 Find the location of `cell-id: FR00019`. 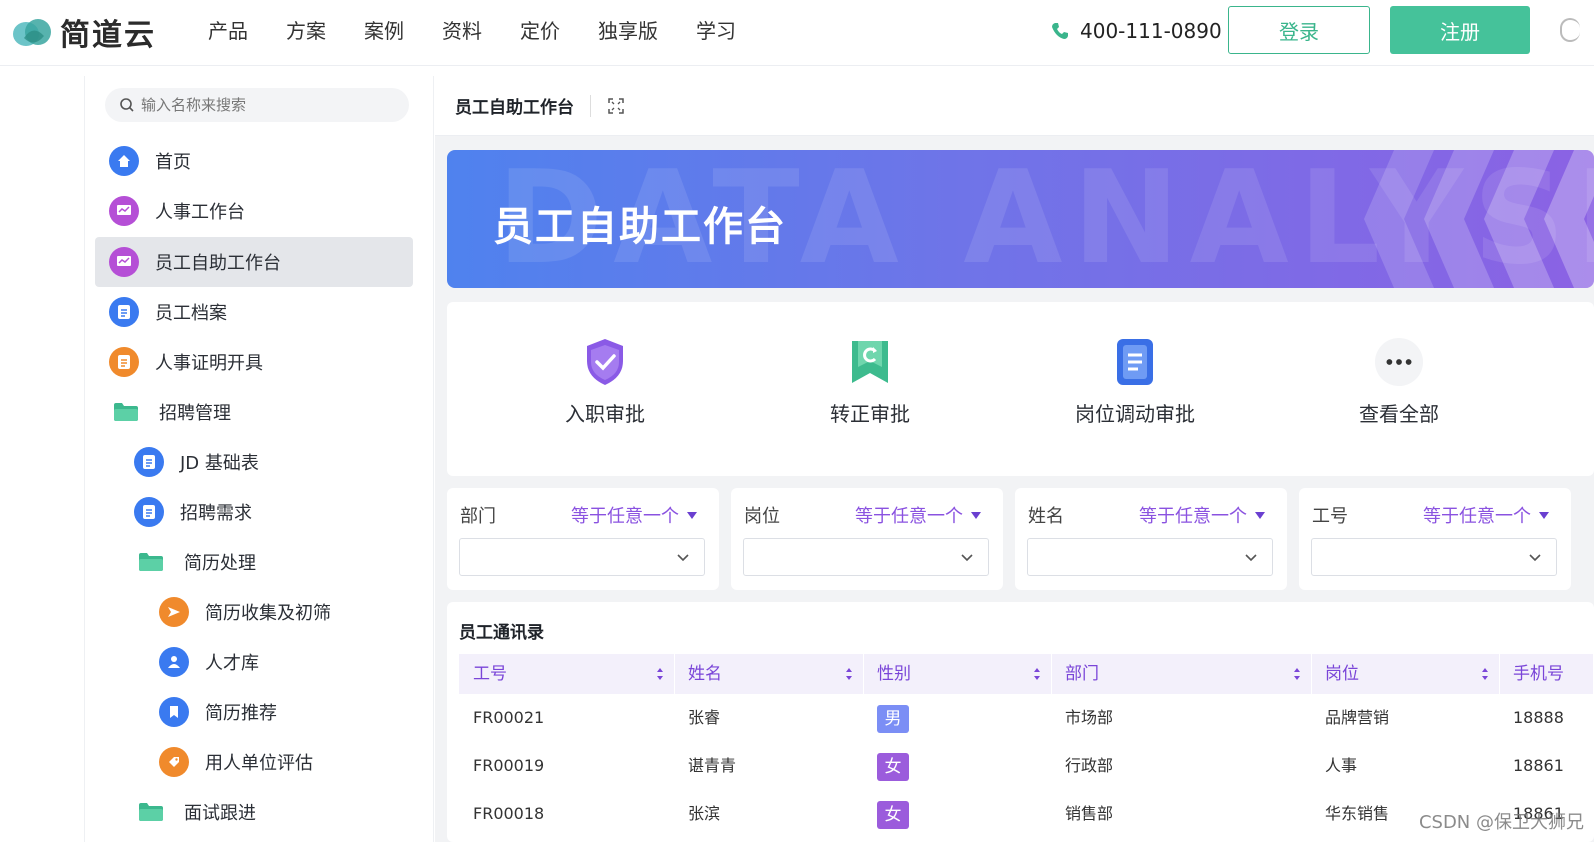

cell-id: FR00019 is located at coordinates (509, 765).